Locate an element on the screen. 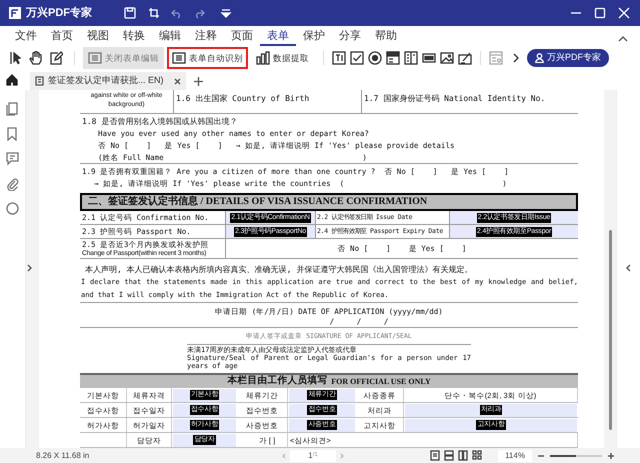 The height and width of the screenshot is (463, 640). document-tab: 签证签发认定申请获批... EN) is located at coordinates (108, 81).